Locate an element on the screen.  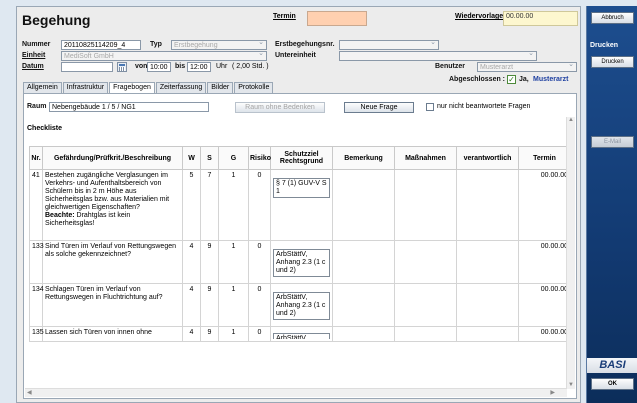
bis-field: 12:00 is located at coordinates (199, 67).